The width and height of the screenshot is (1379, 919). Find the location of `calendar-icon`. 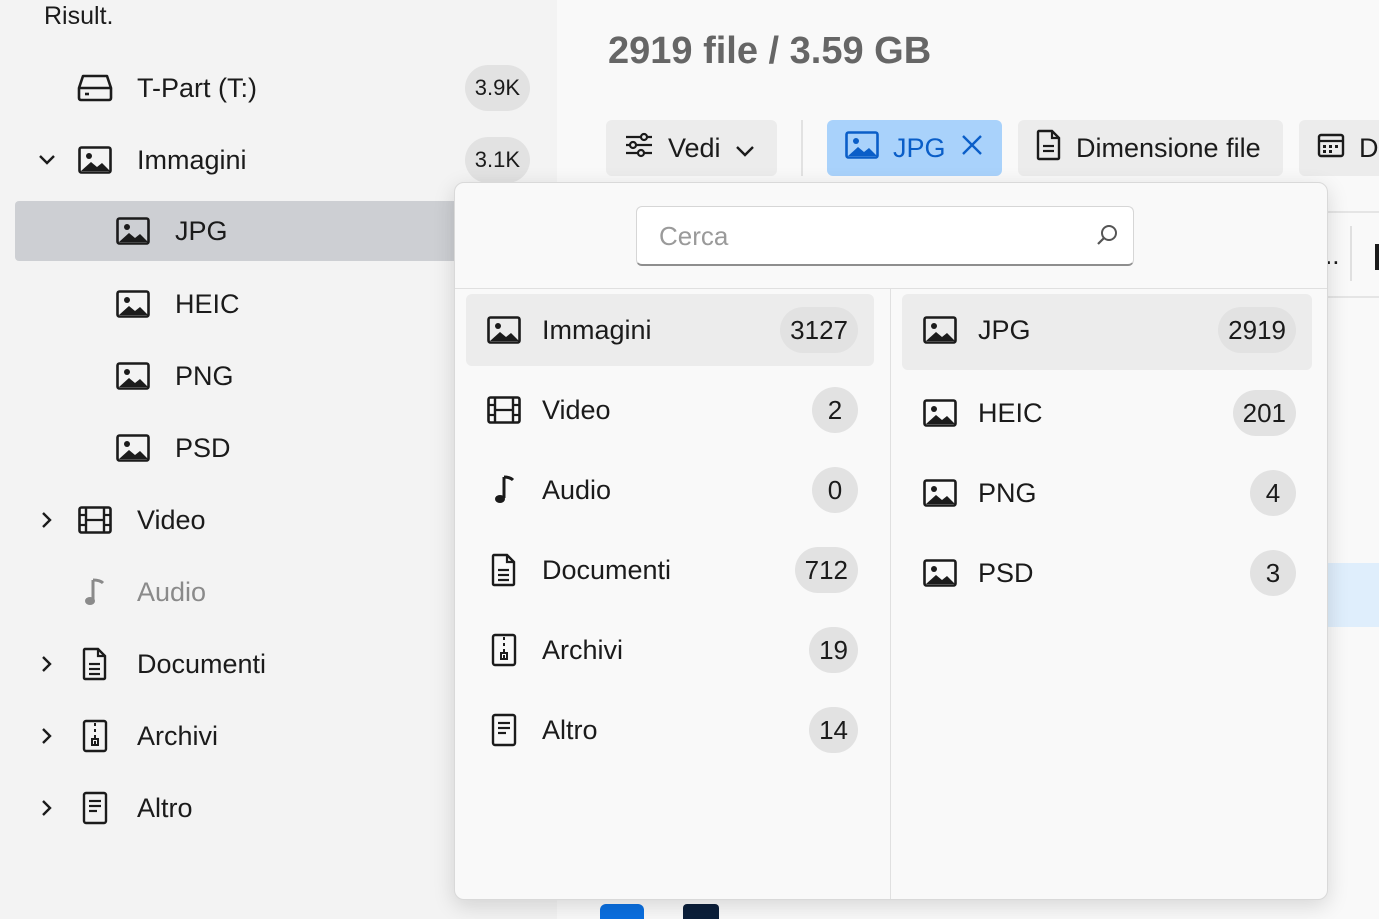

calendar-icon is located at coordinates (1331, 148).